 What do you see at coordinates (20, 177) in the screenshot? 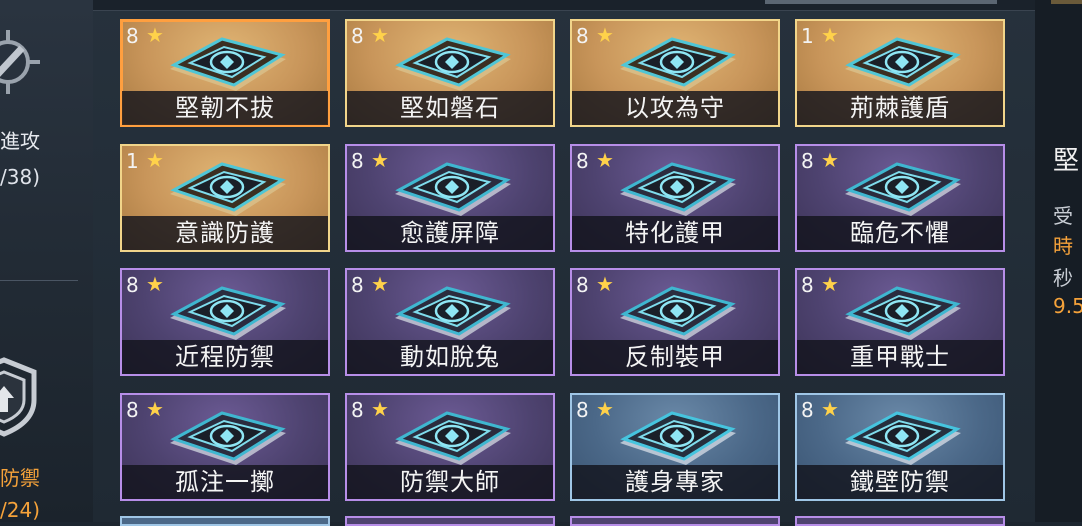
I see `attack-count: /38)` at bounding box center [20, 177].